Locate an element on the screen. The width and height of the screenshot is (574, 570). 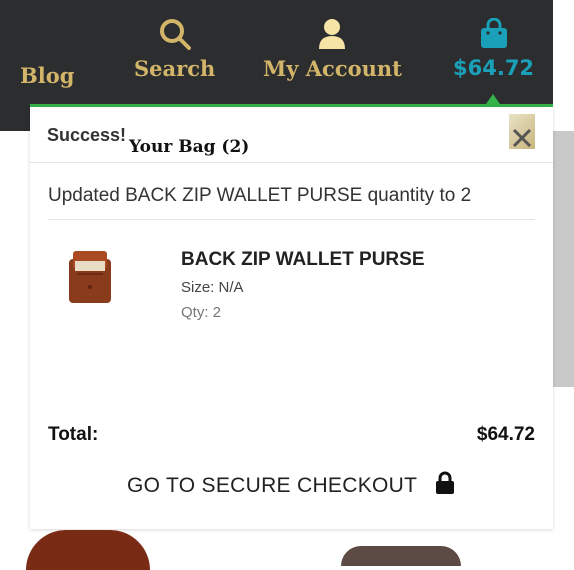
search-icon is located at coordinates (175, 34).